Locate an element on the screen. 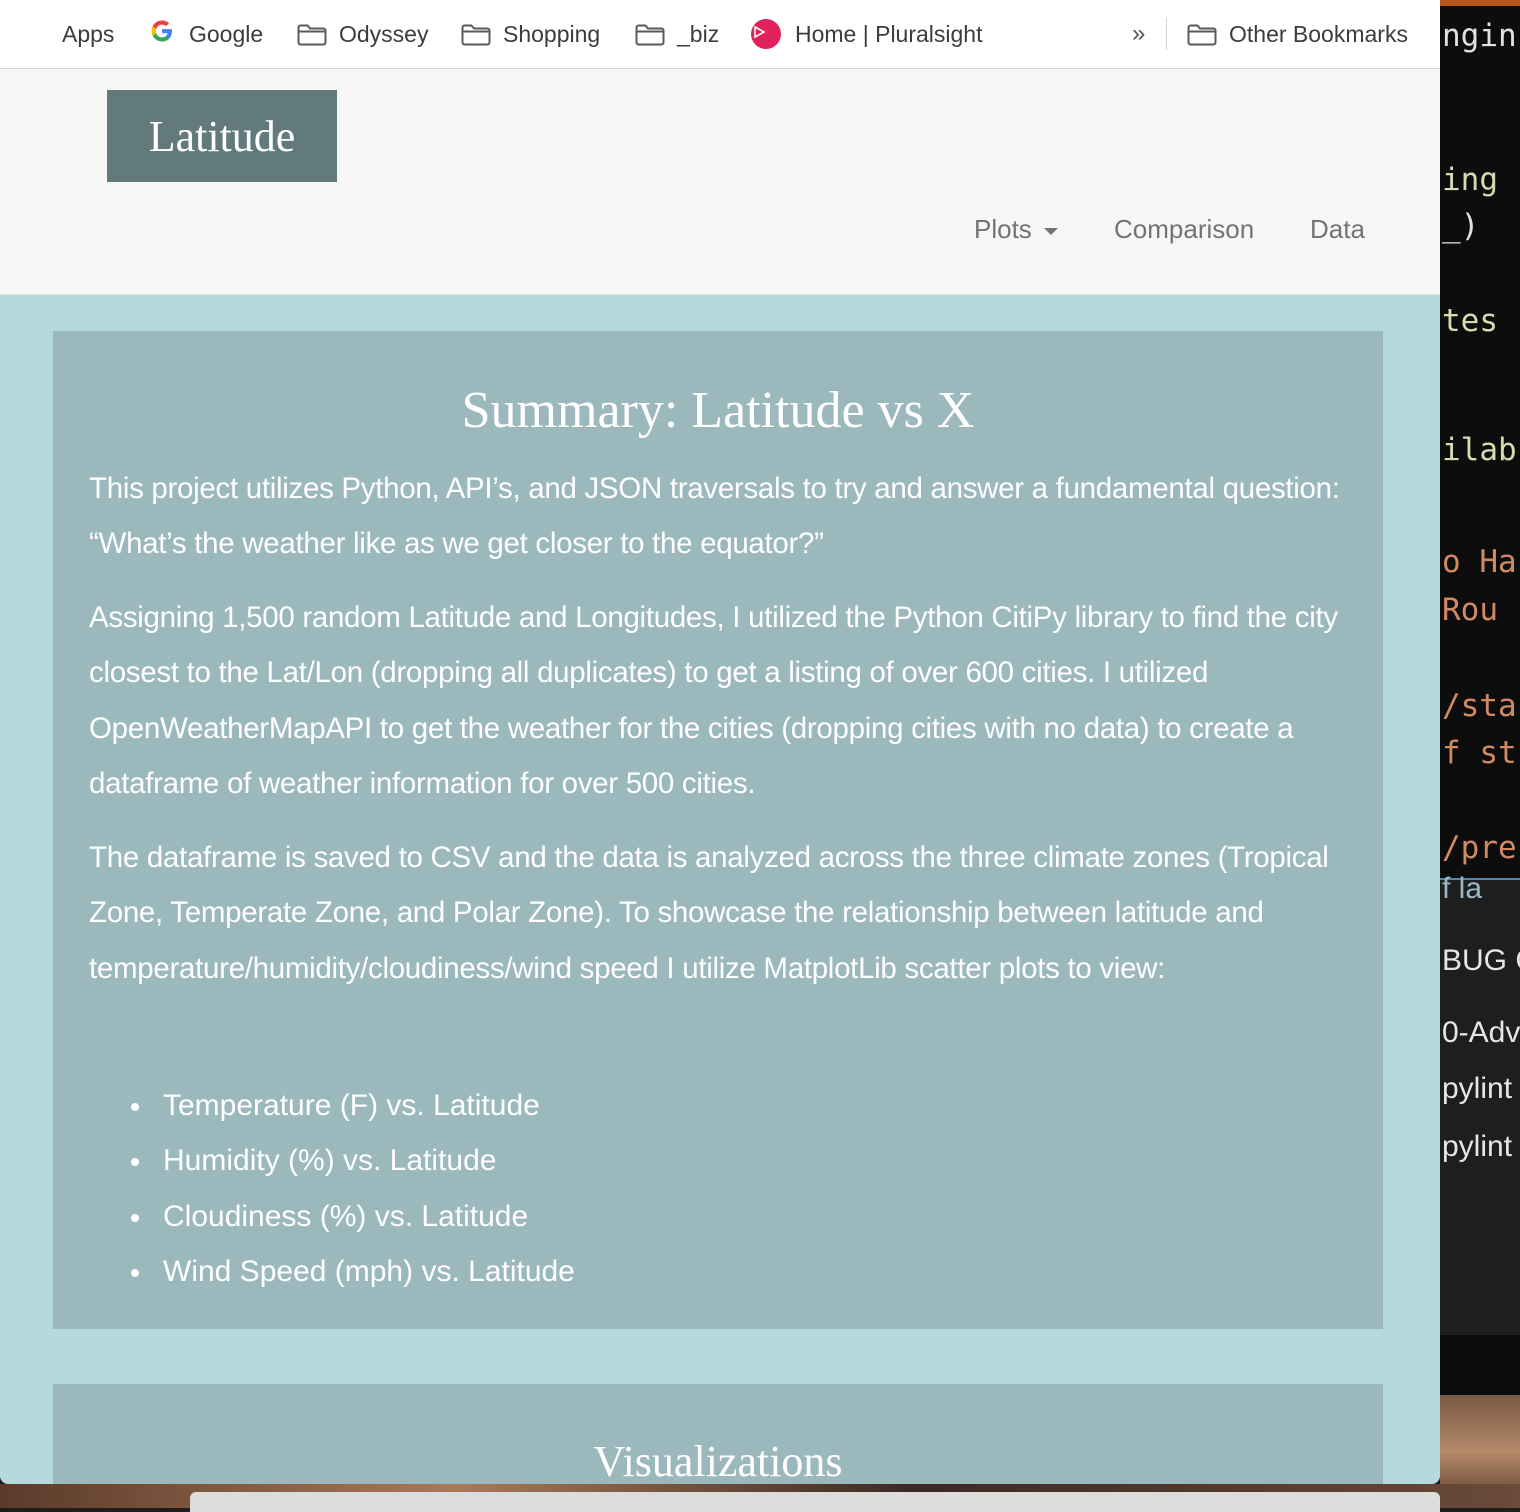  bookmark-other-bookmarks: Other Bookmarks is located at coordinates (1297, 34).